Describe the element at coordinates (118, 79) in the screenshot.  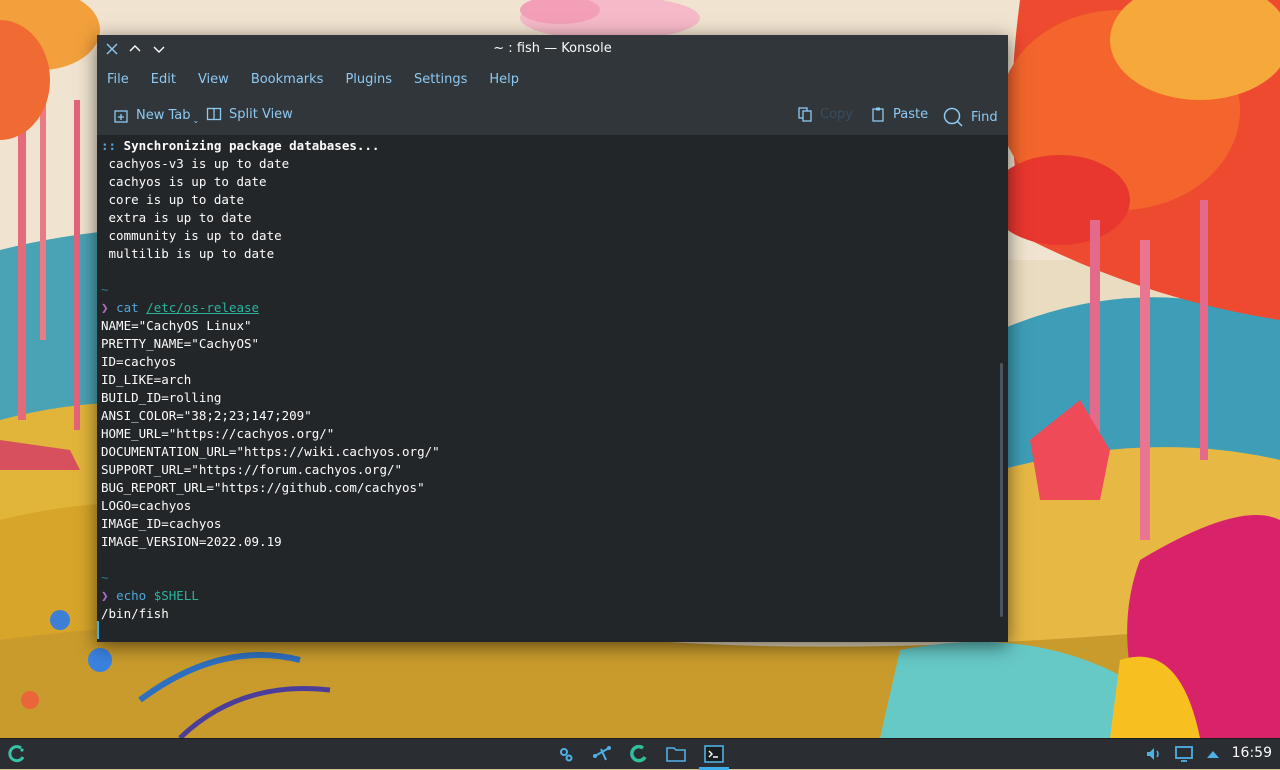
I see `menu-file: File` at that location.